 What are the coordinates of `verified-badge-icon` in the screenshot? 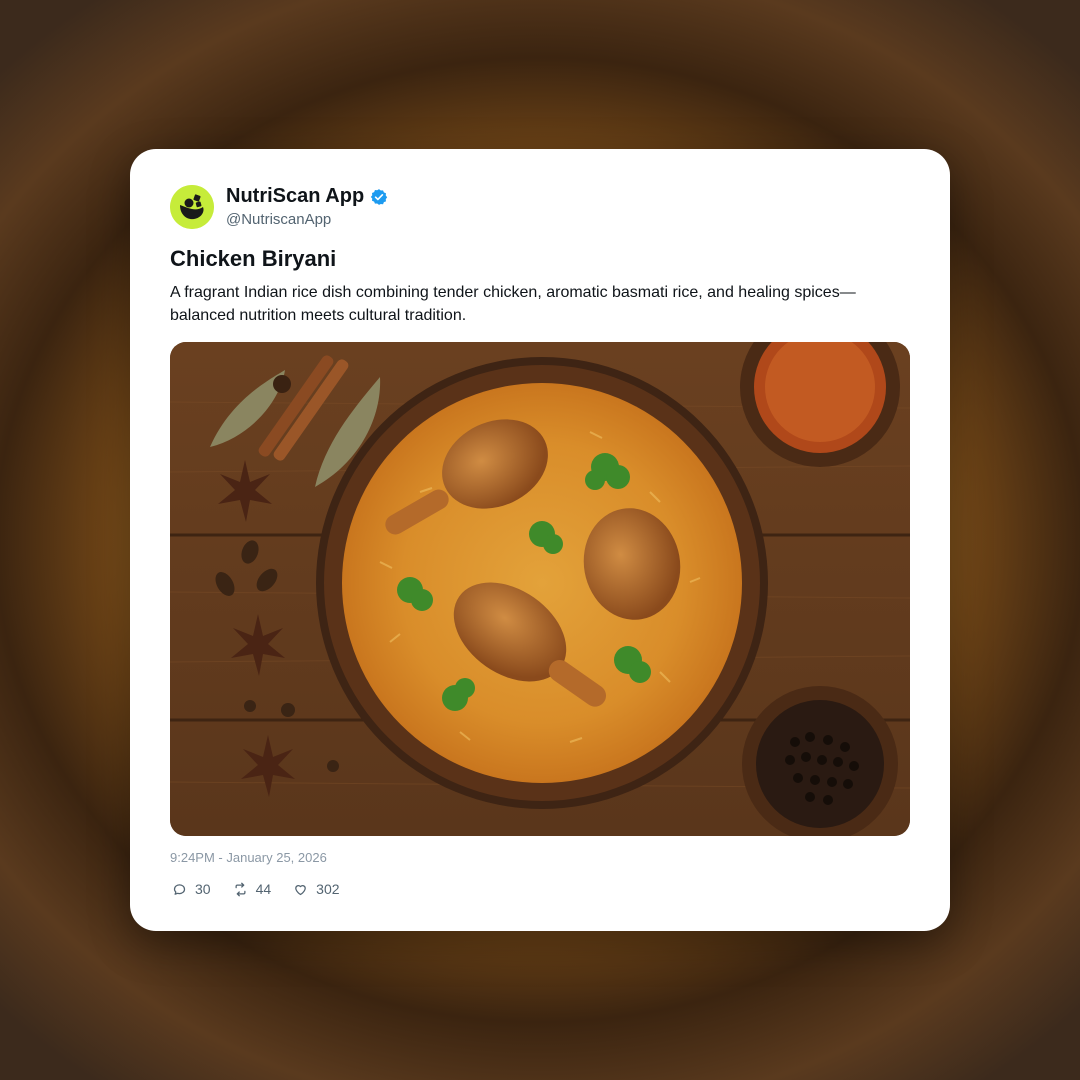 It's located at (379, 196).